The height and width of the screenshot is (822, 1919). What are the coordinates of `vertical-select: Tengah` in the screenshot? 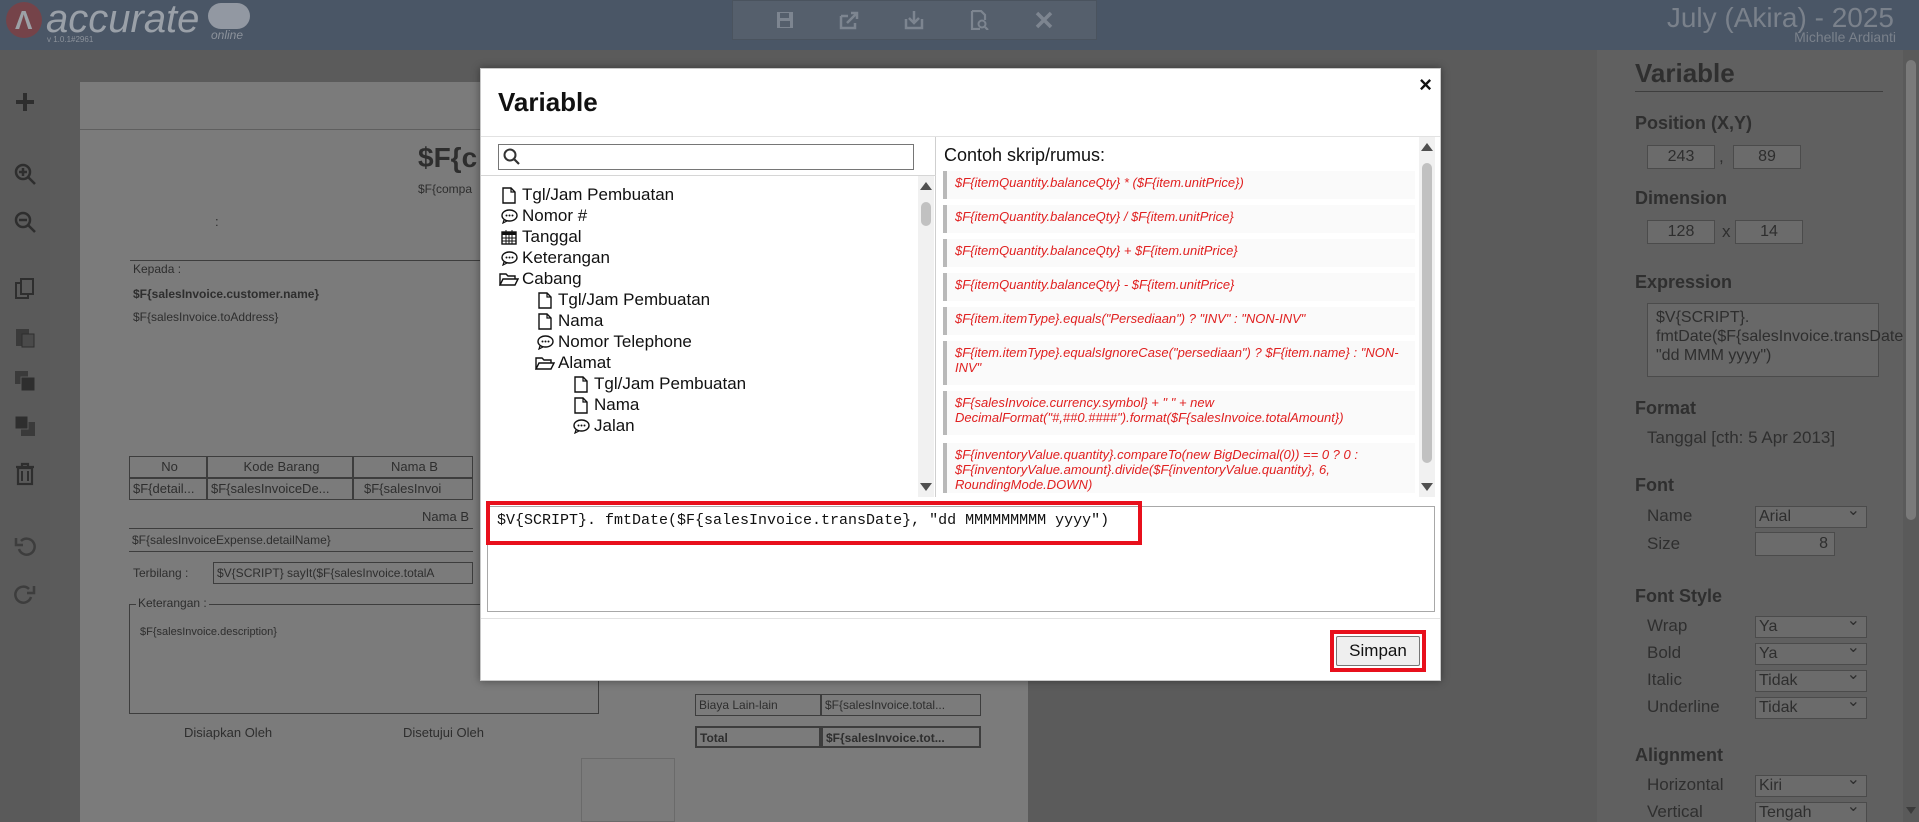 It's located at (1811, 809).